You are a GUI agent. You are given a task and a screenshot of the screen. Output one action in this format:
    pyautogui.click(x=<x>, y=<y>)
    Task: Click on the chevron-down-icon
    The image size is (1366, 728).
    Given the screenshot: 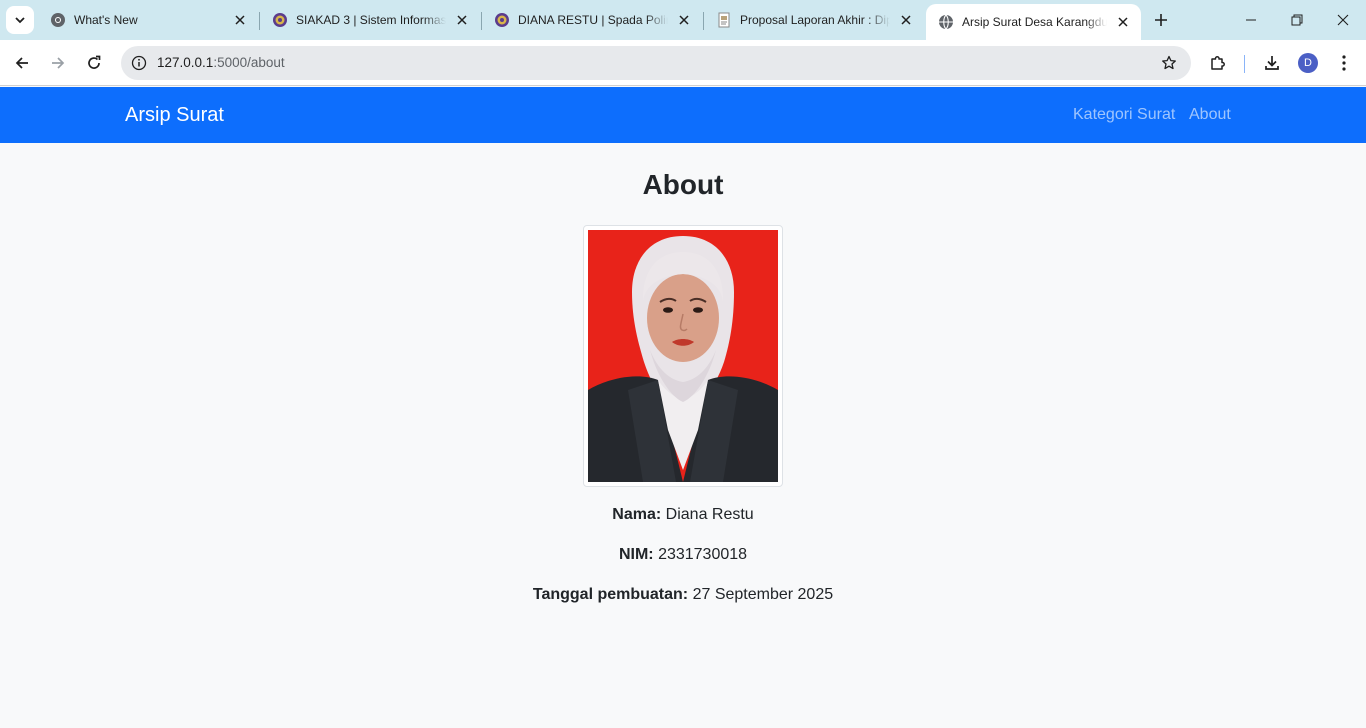 What is the action you would take?
    pyautogui.click(x=20, y=20)
    